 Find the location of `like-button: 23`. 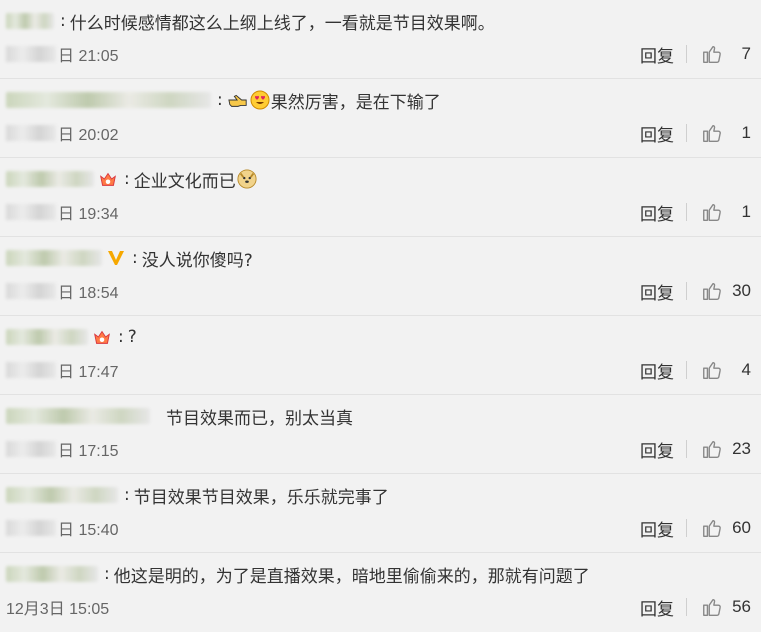

like-button: 23 is located at coordinates (726, 449).